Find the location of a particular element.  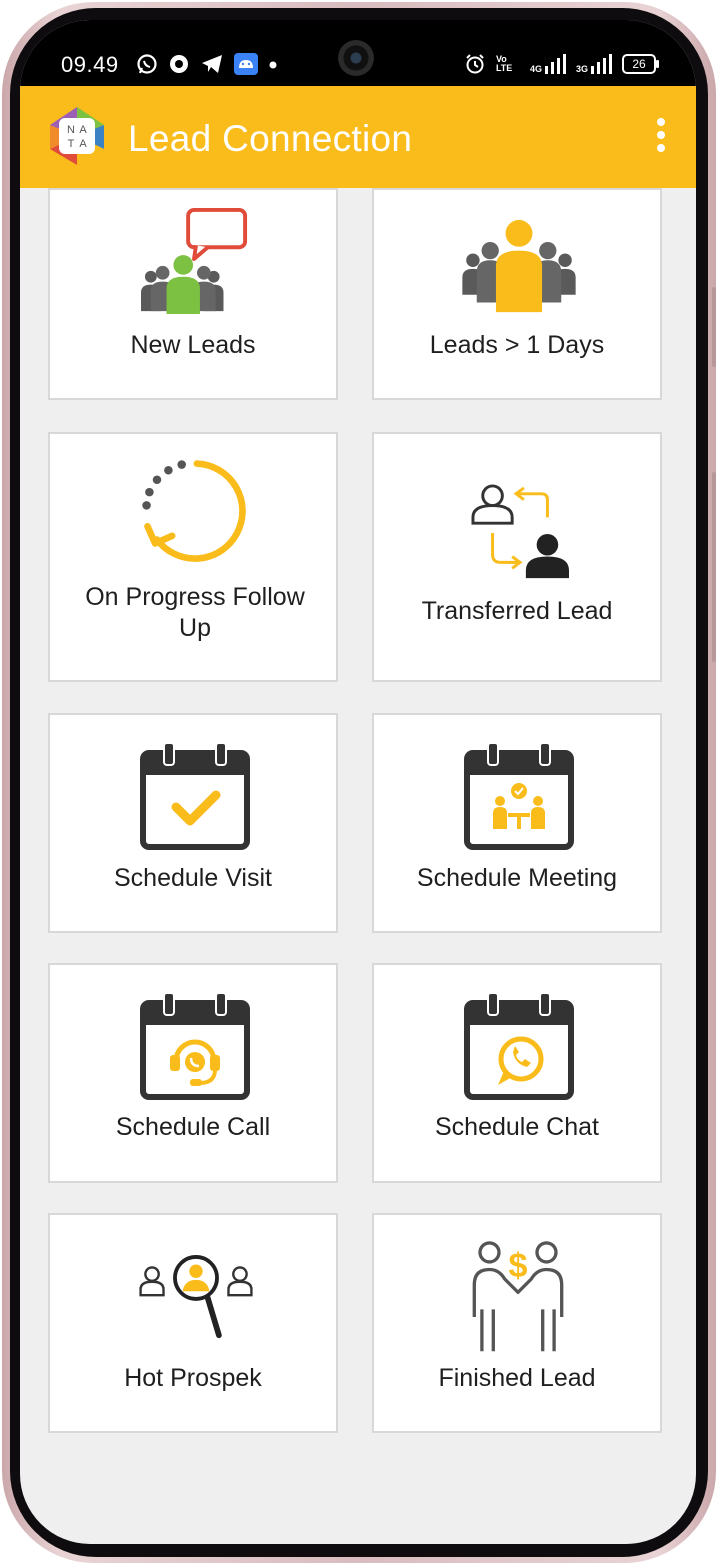

status-bar: 09.49 Vo LTE 4G 3G 26 is located at coordinates (358, 53).